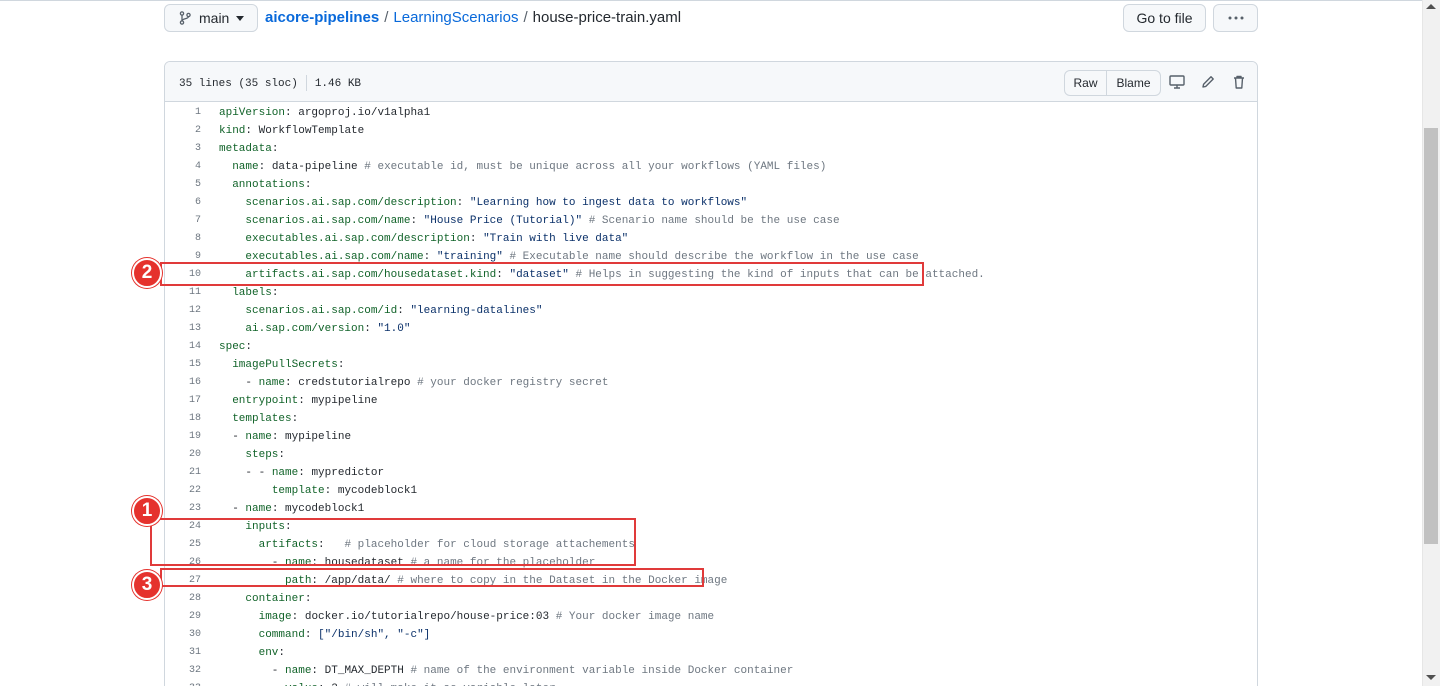 The image size is (1440, 686). What do you see at coordinates (318, 491) in the screenshot?
I see `code-text: template: mycodeblock1` at bounding box center [318, 491].